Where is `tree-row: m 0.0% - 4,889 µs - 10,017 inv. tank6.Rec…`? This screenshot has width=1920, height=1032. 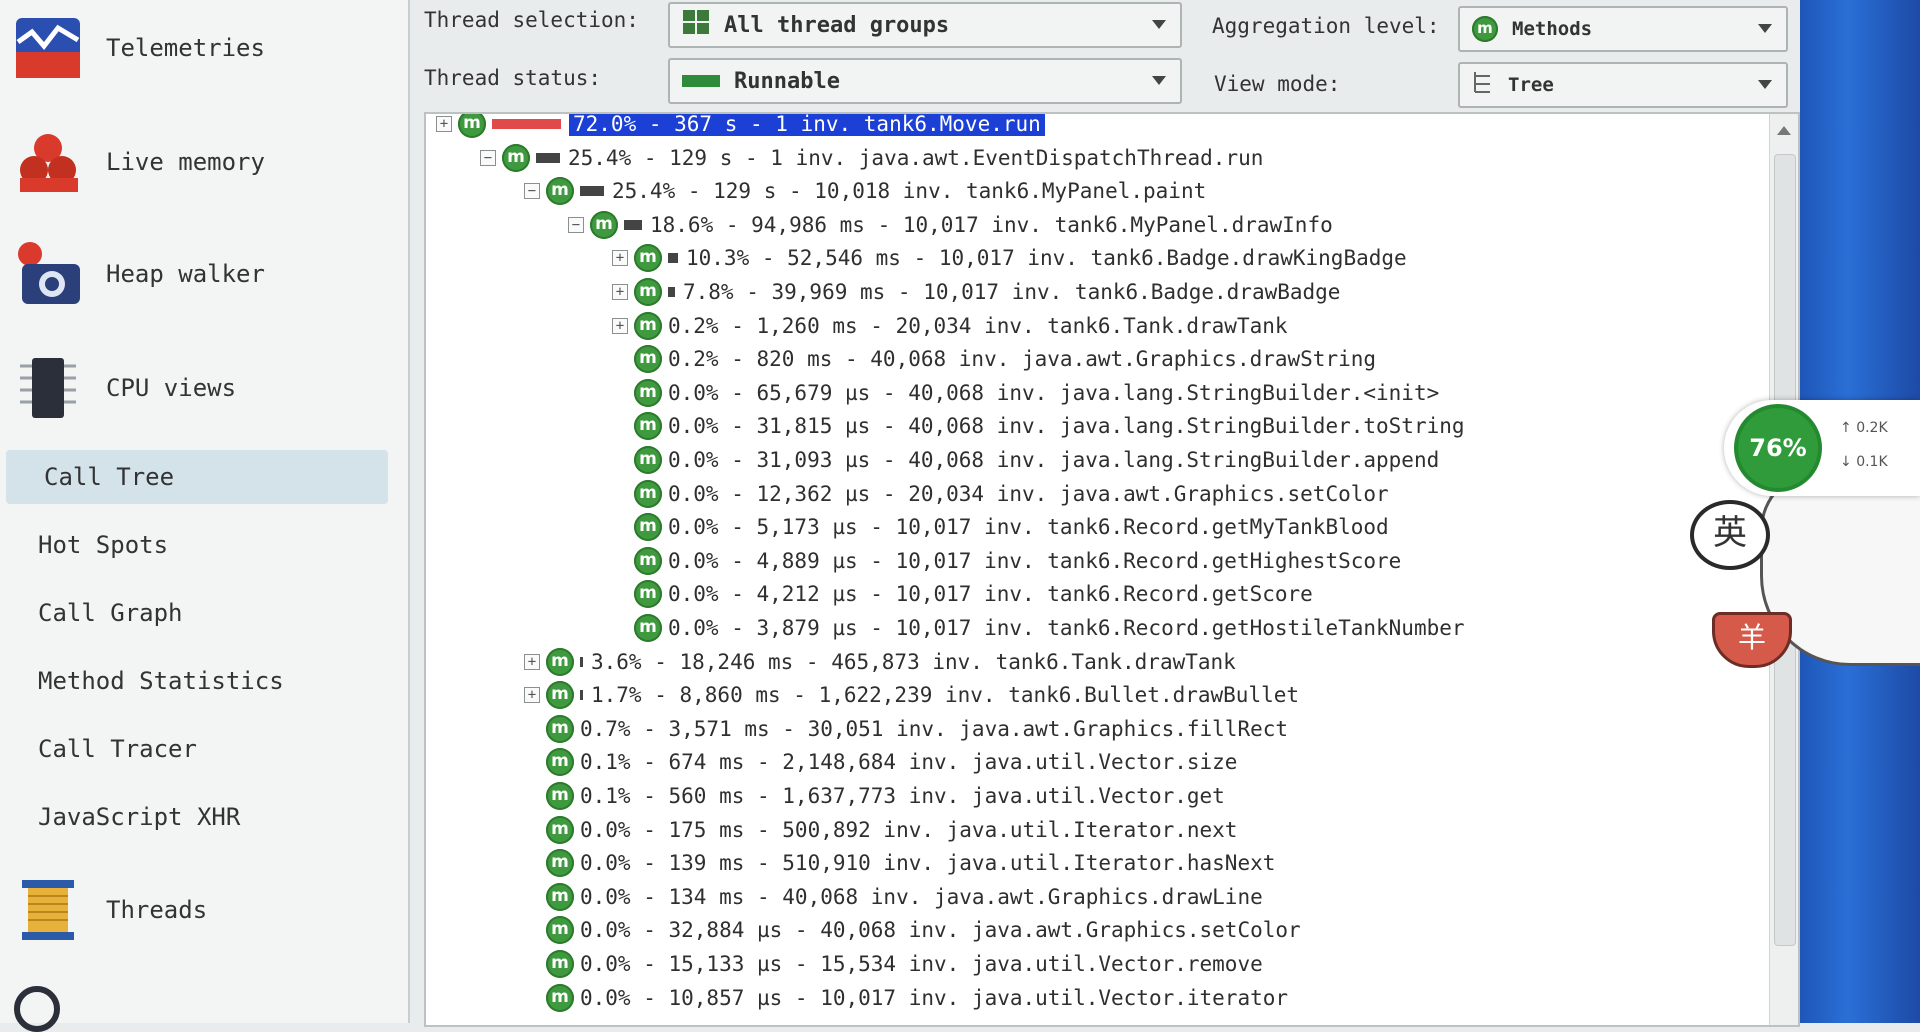 tree-row: m 0.0% - 4,889 µs - 10,017 inv. tank6.Rec… is located at coordinates (1006, 561).